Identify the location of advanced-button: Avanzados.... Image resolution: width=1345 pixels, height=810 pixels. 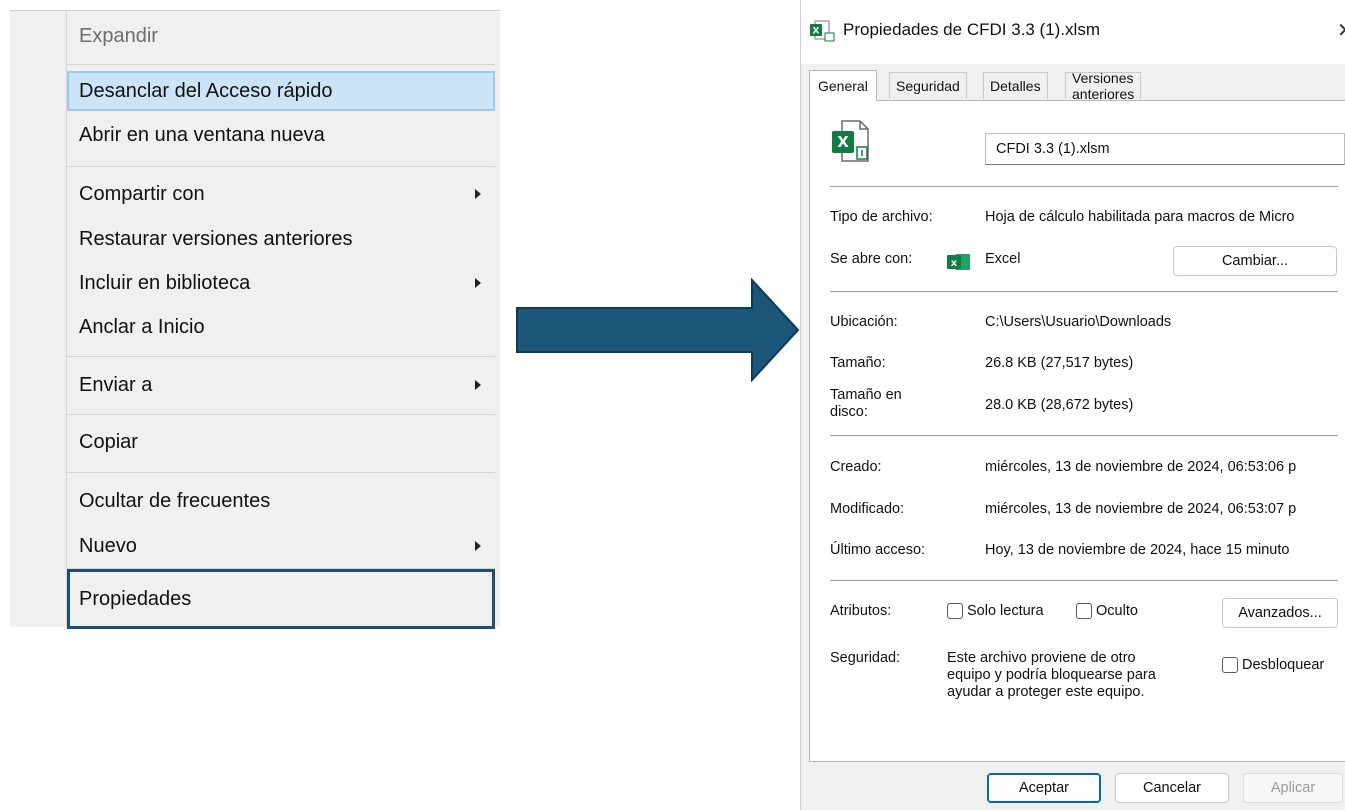
(1280, 613).